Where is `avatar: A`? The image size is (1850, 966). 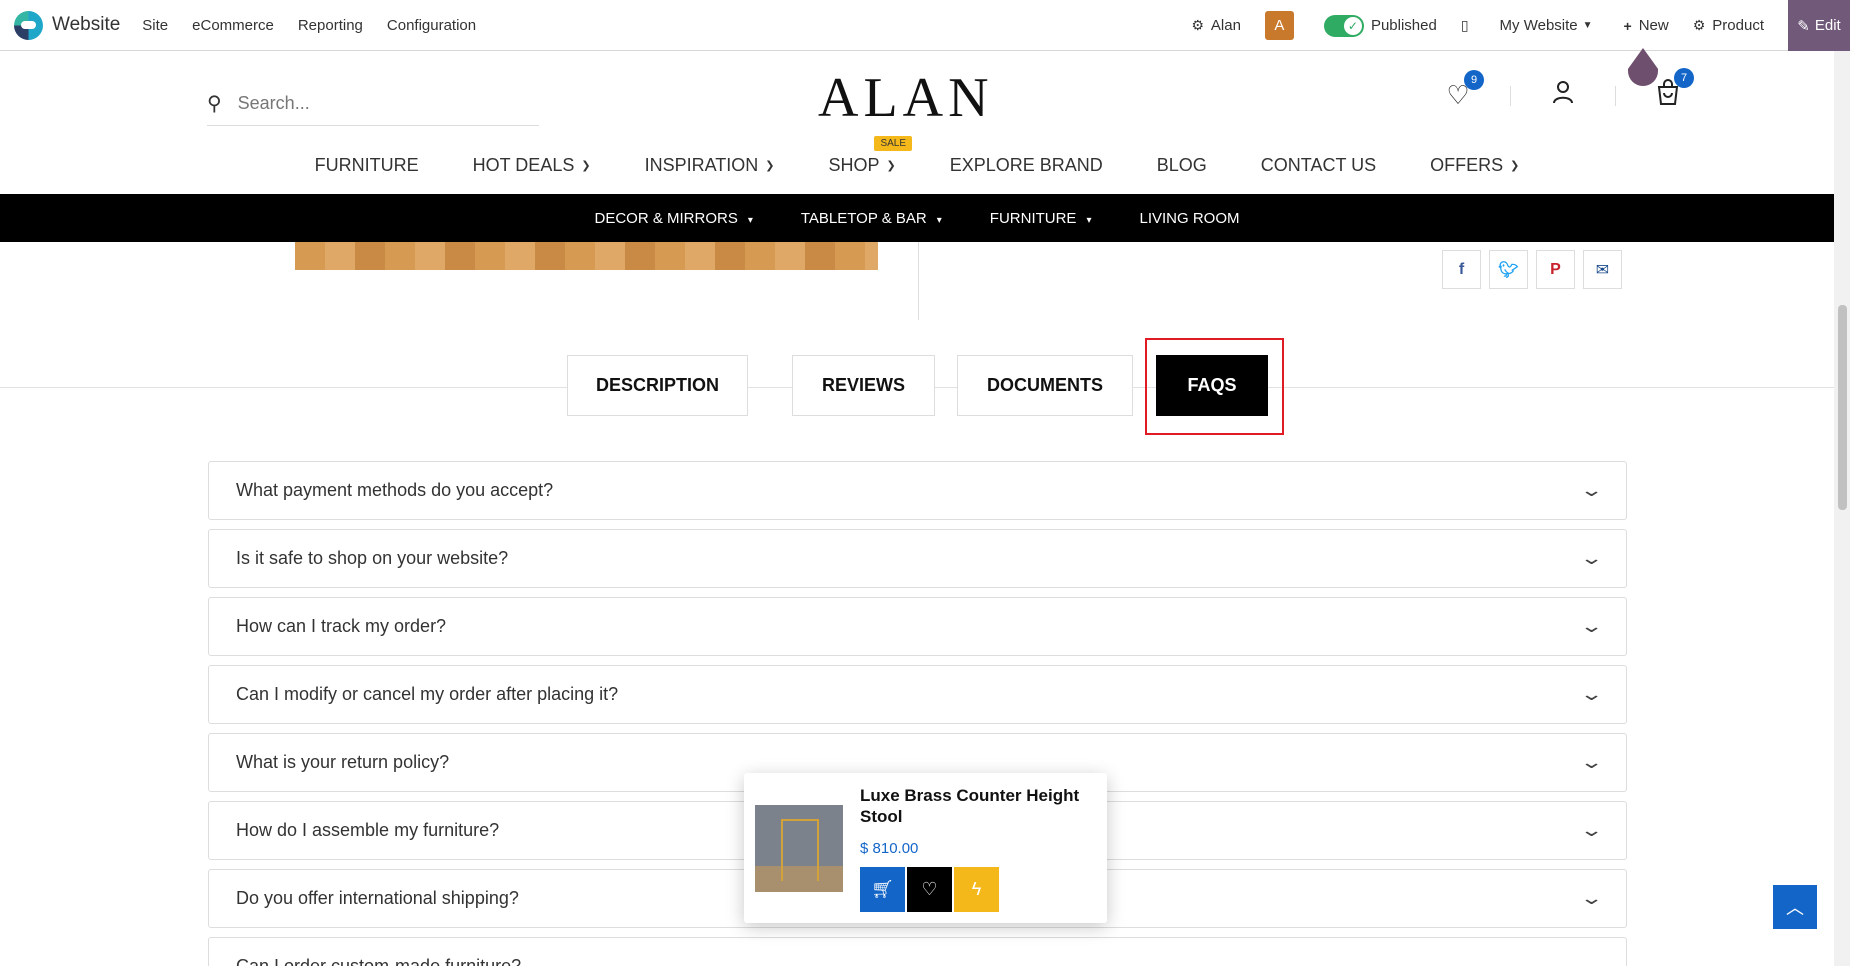
avatar: A is located at coordinates (1279, 25).